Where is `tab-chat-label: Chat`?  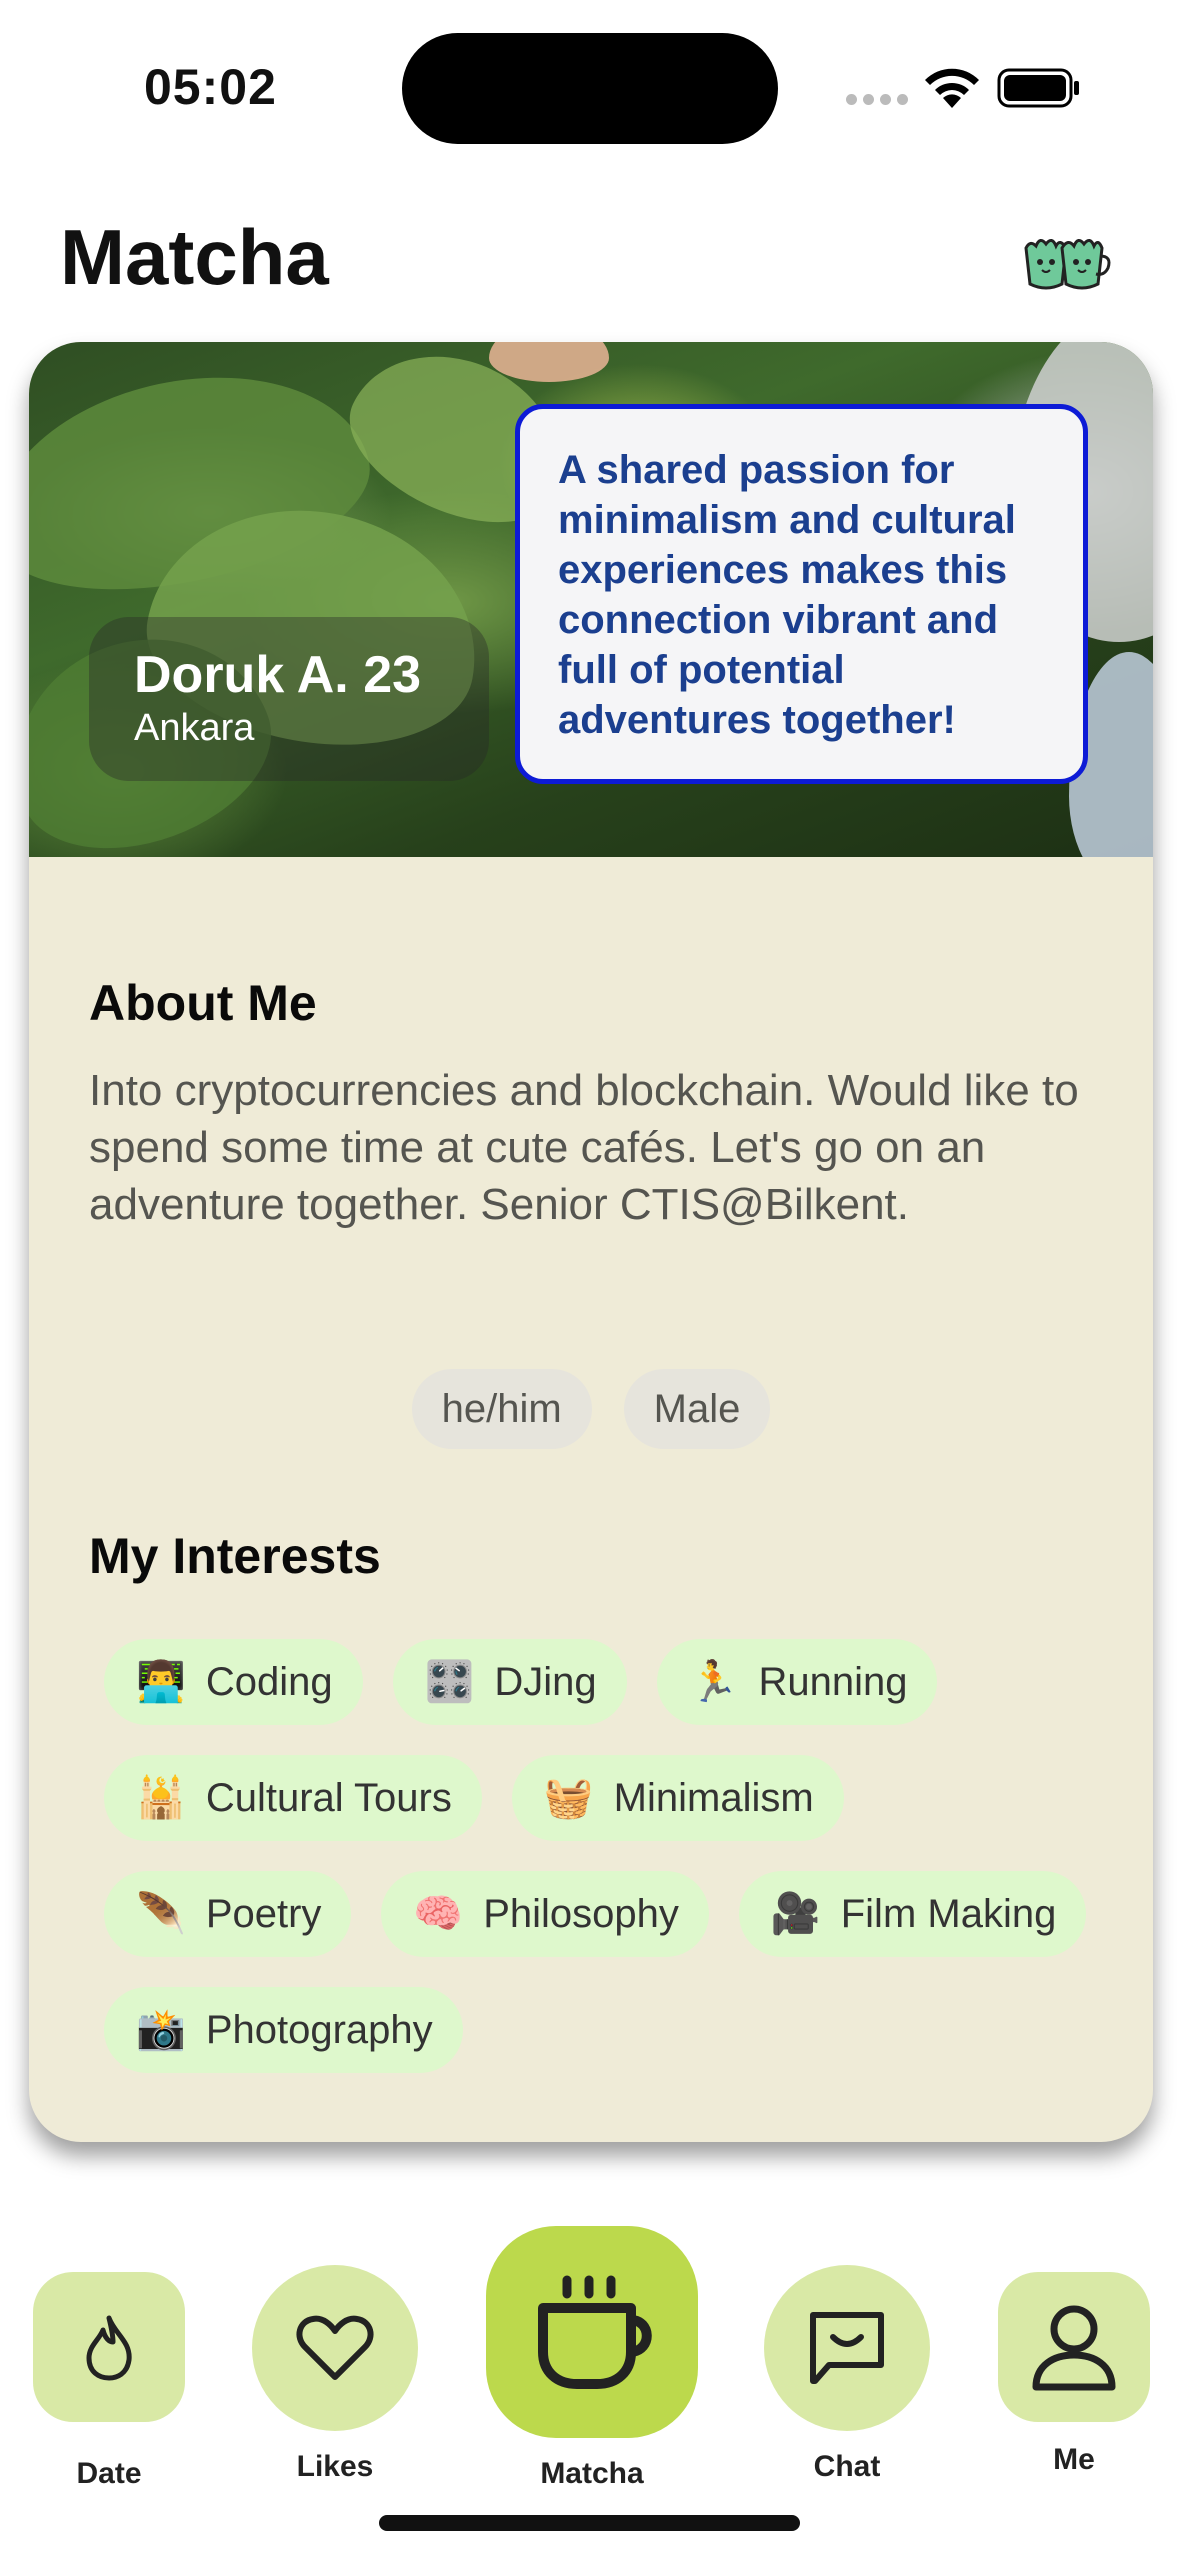 tab-chat-label: Chat is located at coordinates (847, 2466).